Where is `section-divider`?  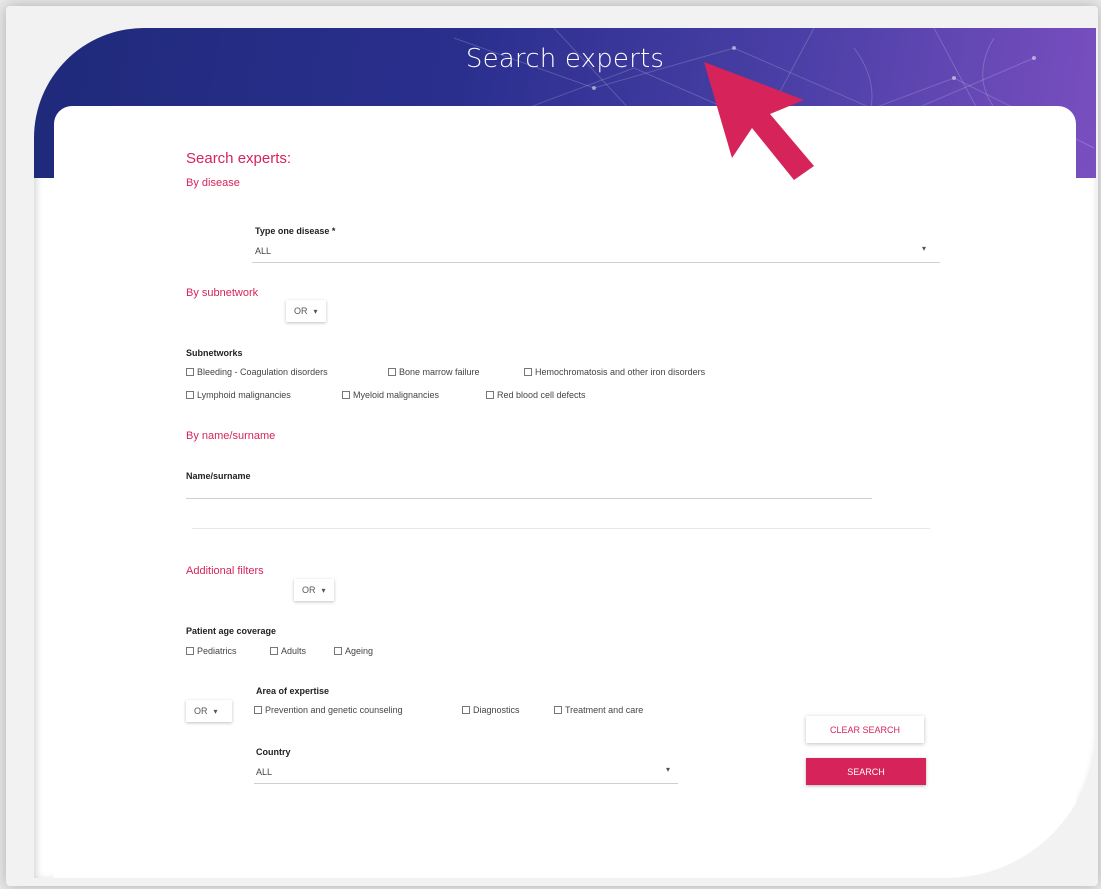 section-divider is located at coordinates (561, 528).